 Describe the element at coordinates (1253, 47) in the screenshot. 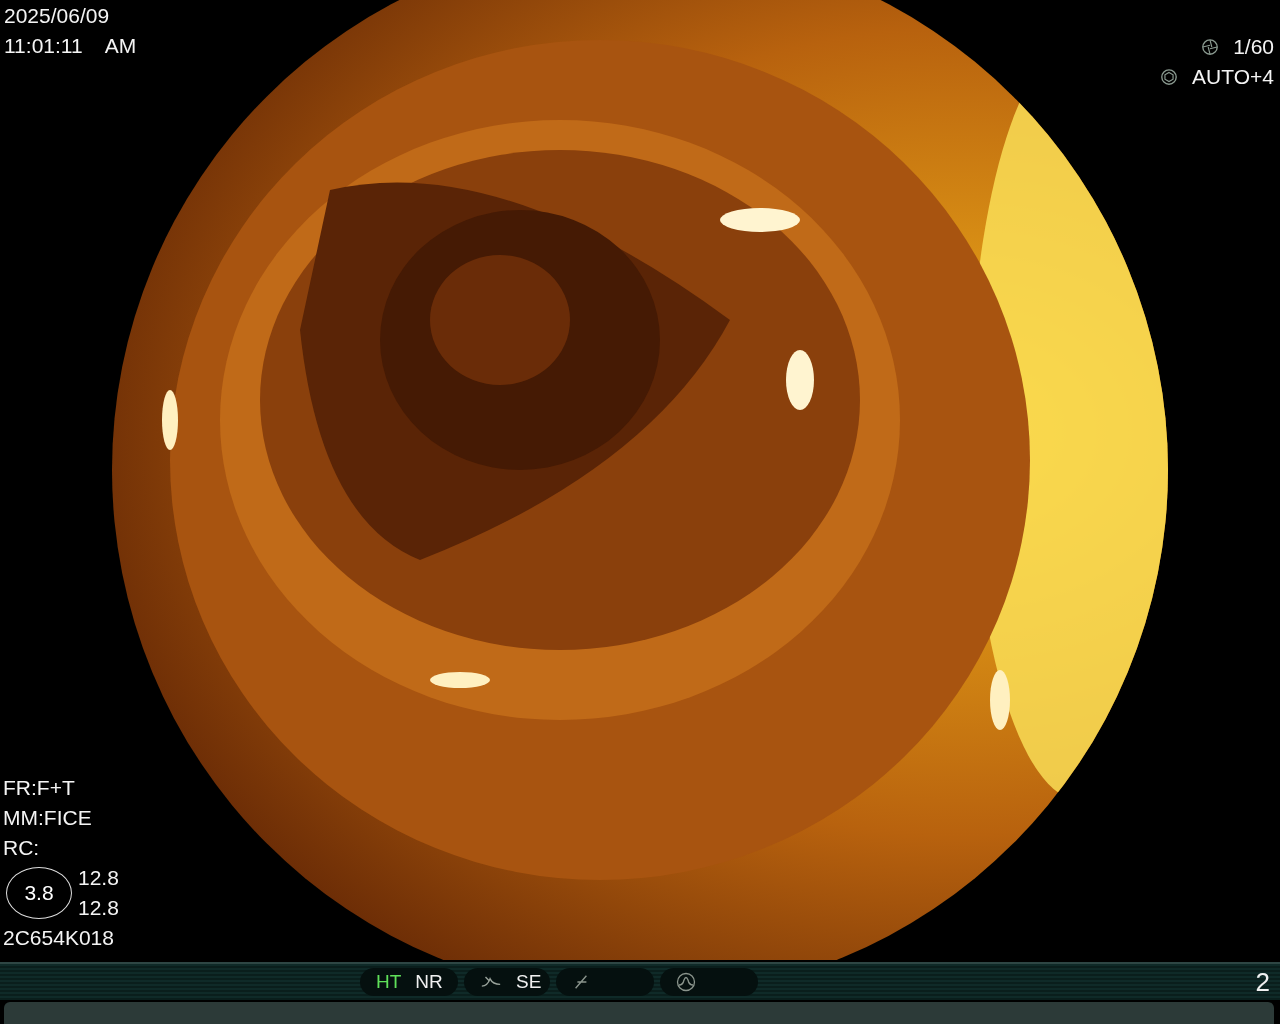

I see `shutter-speed-text: 1/60` at that location.